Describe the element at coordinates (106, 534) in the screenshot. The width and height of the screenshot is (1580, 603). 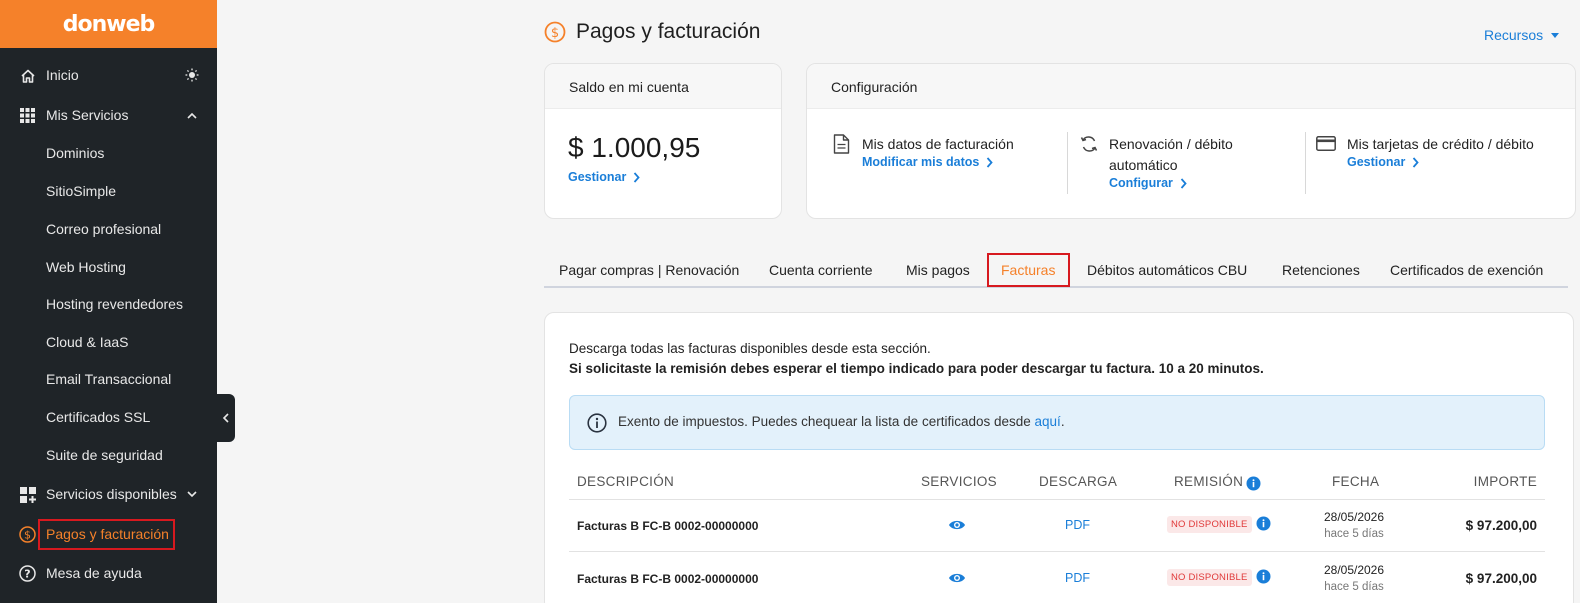
I see `highlight-box` at that location.